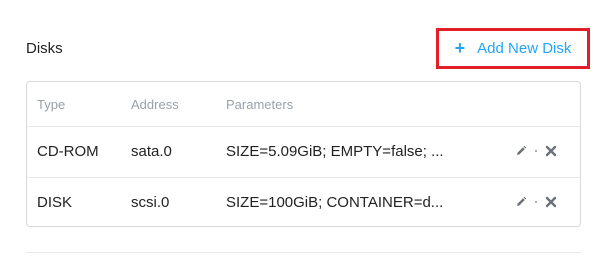  Describe the element at coordinates (260, 104) in the screenshot. I see `header-parameters: Parameters` at that location.